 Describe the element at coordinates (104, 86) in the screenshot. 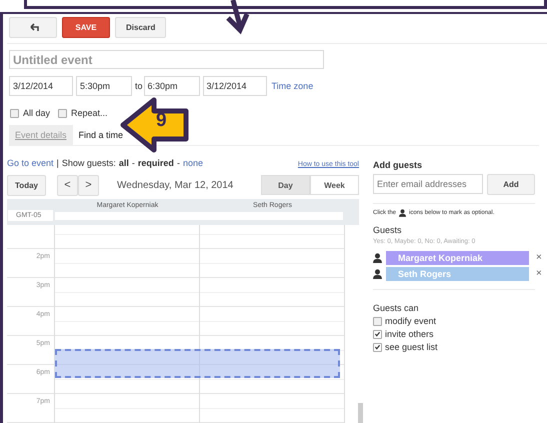

I see `date-time-field: 5:30pm` at that location.